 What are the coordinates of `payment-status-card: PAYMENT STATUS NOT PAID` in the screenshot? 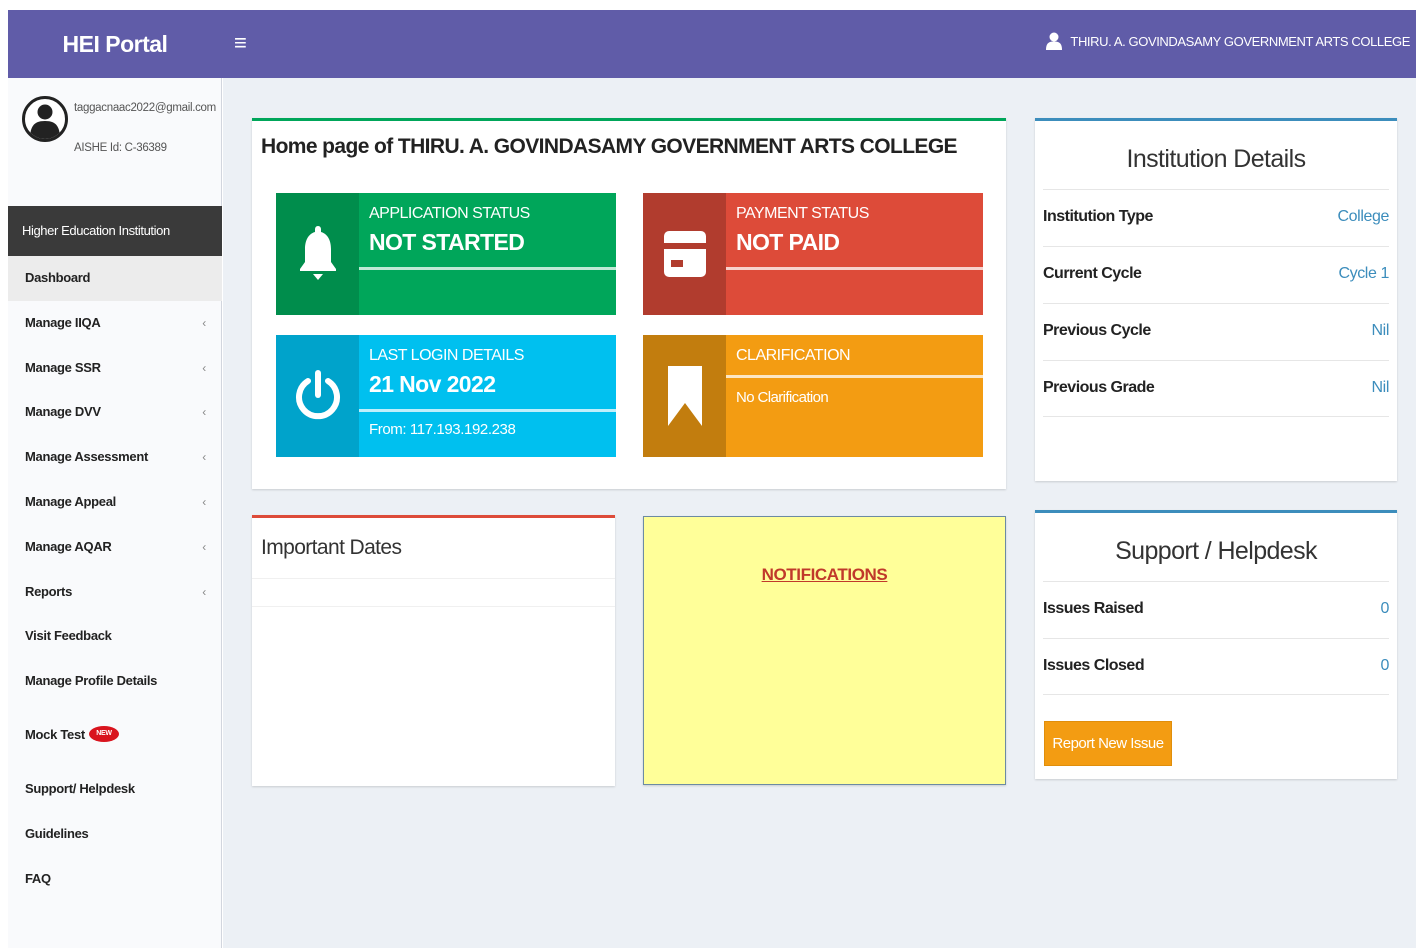 It's located at (813, 254).